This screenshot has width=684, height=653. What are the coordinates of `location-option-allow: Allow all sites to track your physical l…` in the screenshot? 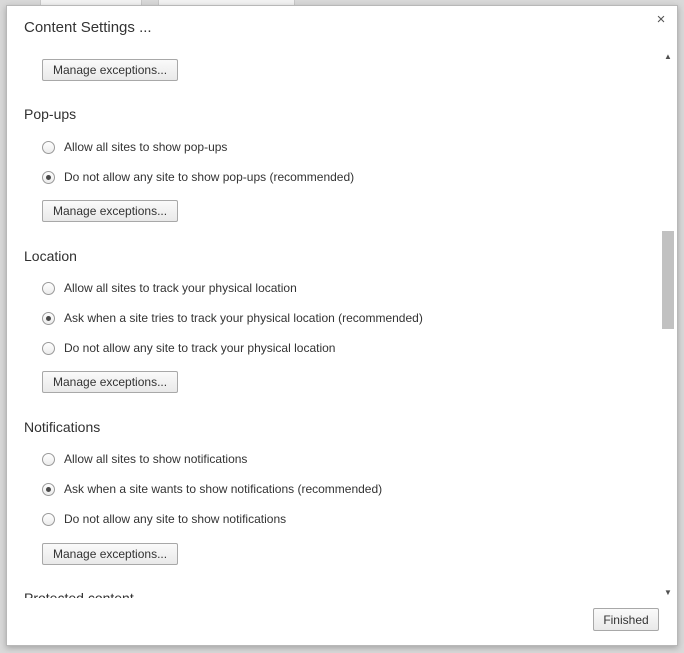 It's located at (169, 288).